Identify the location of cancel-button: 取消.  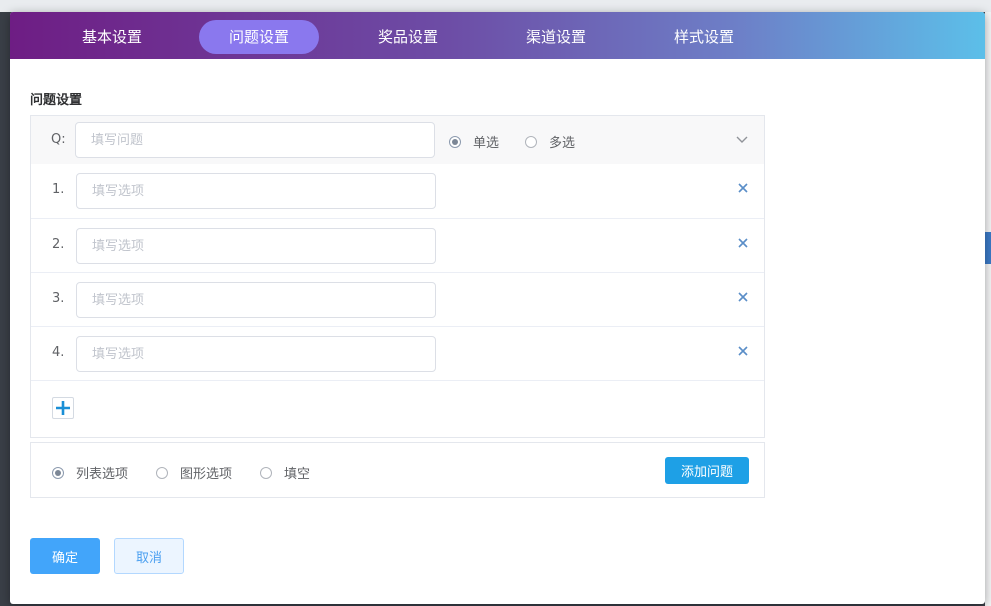
(149, 556).